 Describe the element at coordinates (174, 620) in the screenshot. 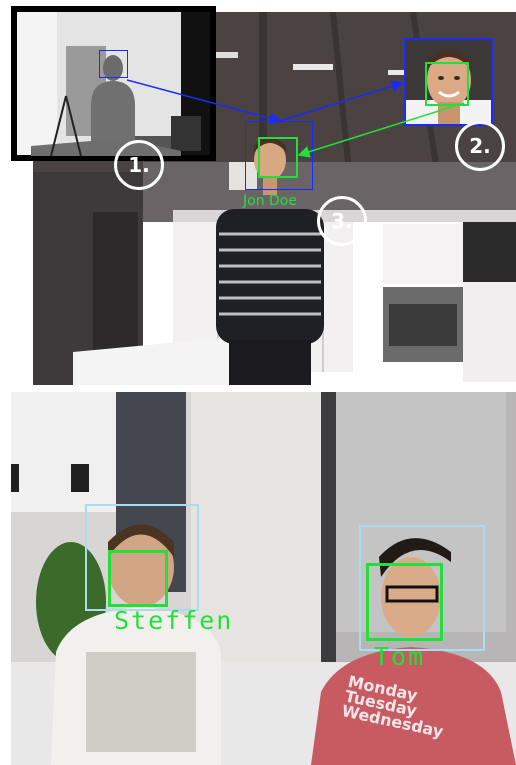

I see `steffen-name-label: Steffen` at that location.